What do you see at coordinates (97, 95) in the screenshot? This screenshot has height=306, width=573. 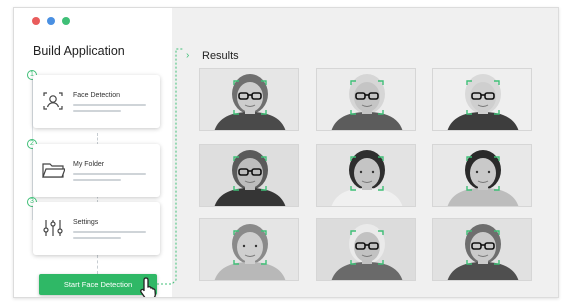 I see `step-label: Face Detection` at bounding box center [97, 95].